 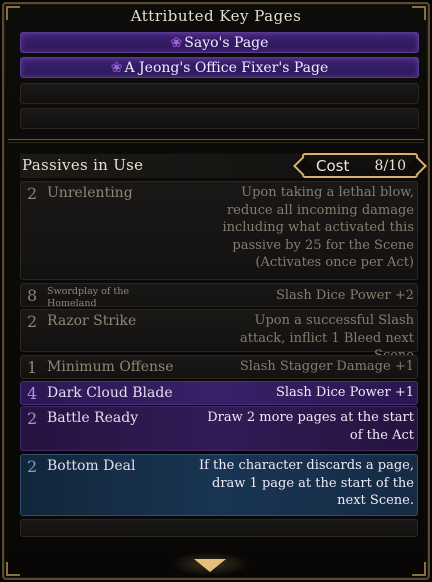 I want to click on passive-cost: 4, so click(x=32, y=393).